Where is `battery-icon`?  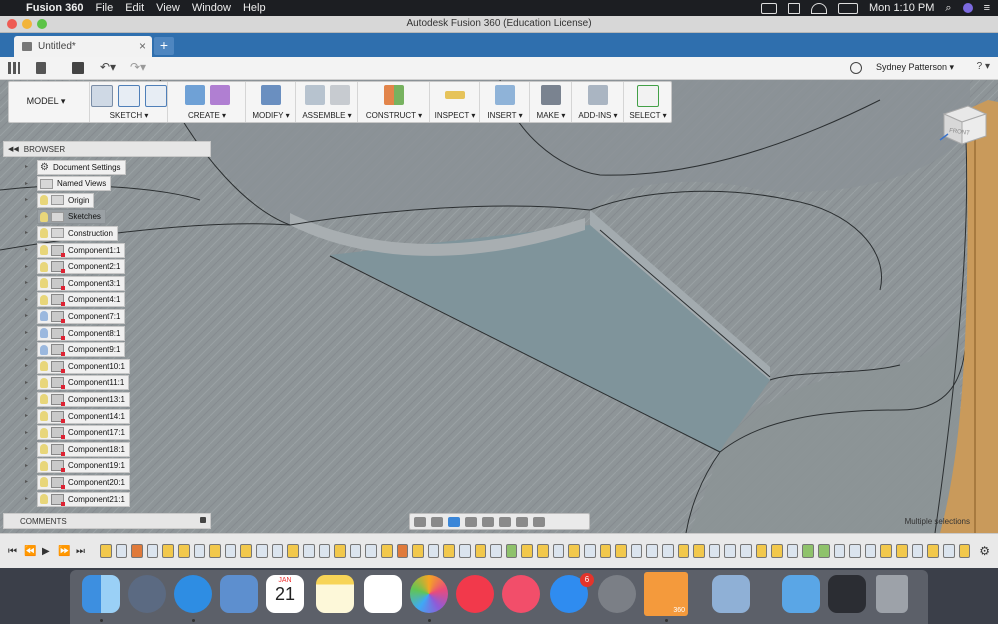 battery-icon is located at coordinates (847, 8).